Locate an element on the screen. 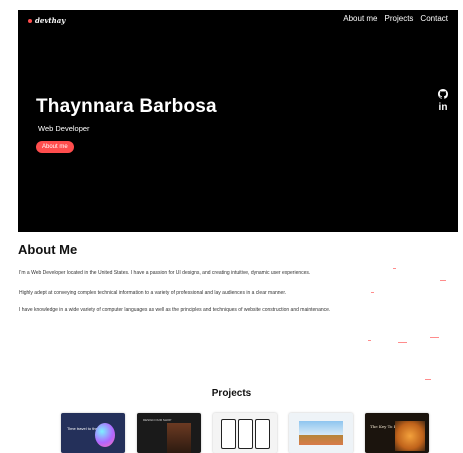  hero-name: Thaynnara Barbosa is located at coordinates (126, 106).